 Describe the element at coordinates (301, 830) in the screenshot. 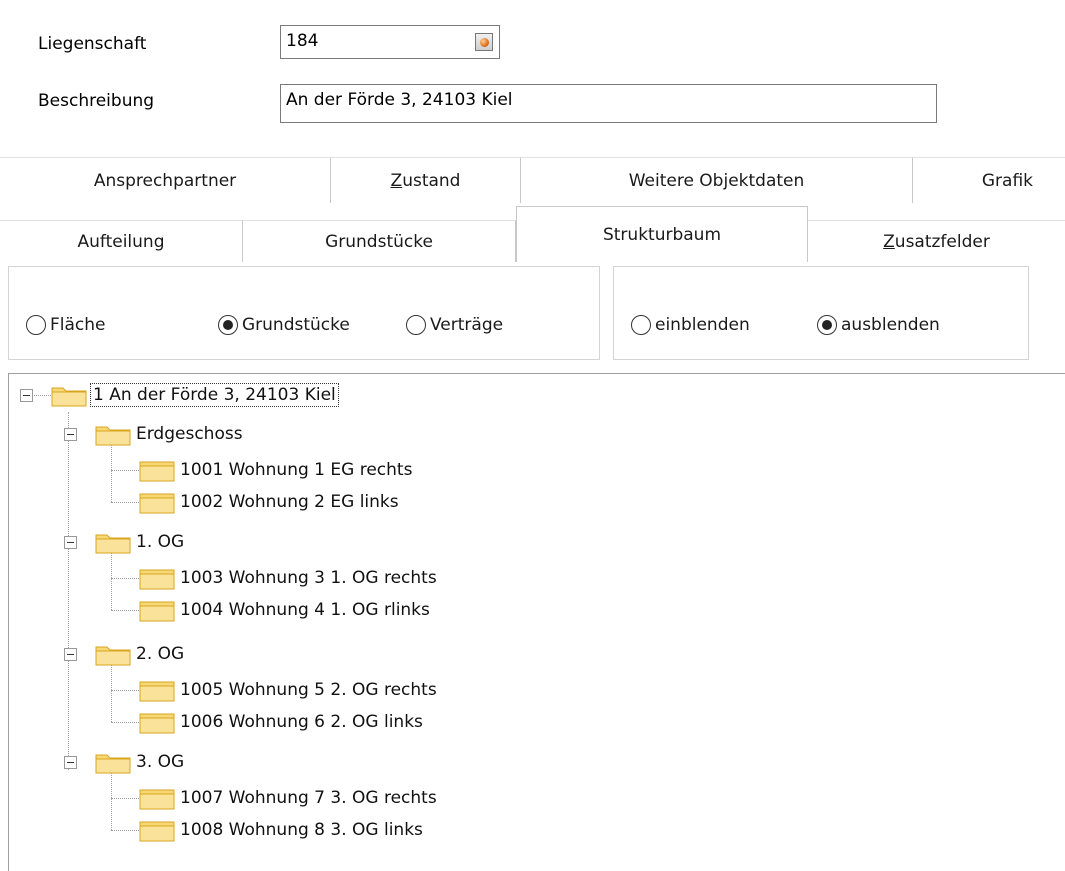

I see `tree-node-label: 1008 Wohnung 8 3. OG links` at that location.